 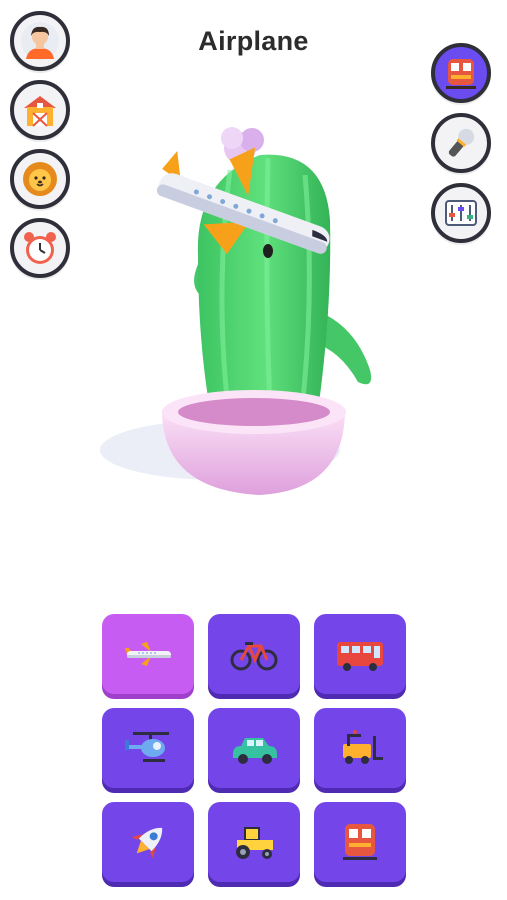 I want to click on tile-bus, so click(x=360, y=654).